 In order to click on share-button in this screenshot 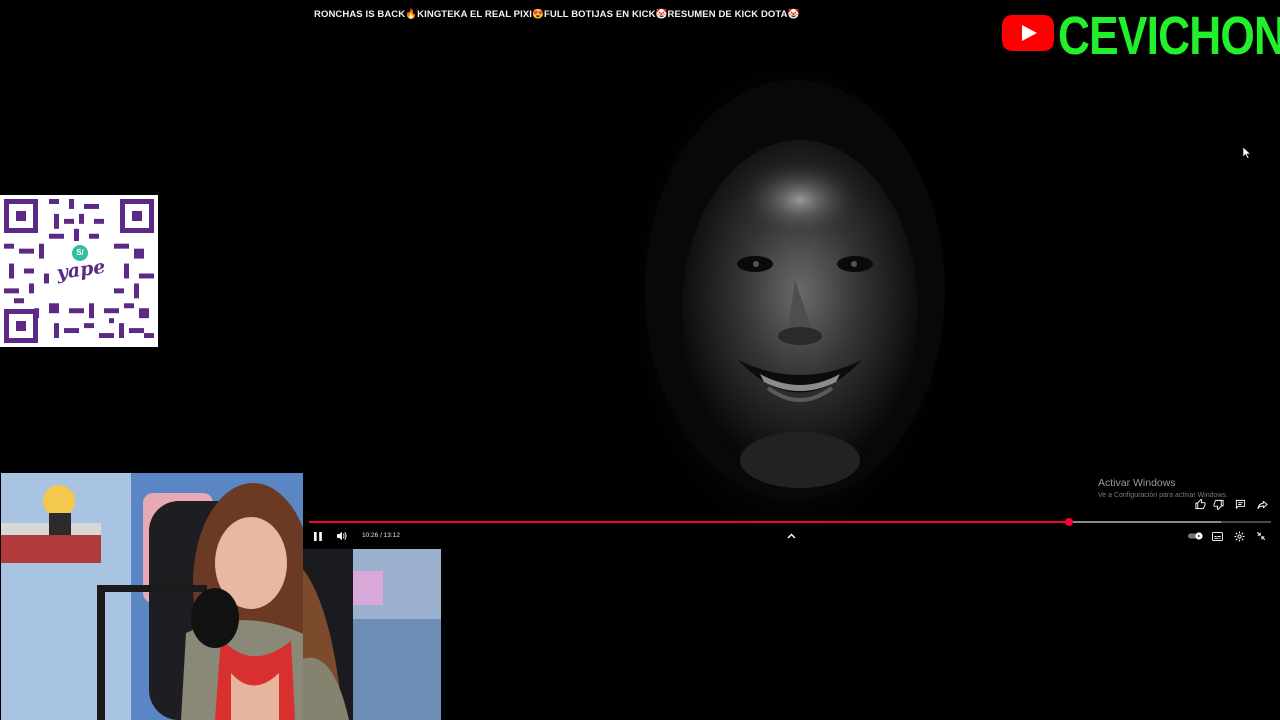, I will do `click(1262, 504)`.